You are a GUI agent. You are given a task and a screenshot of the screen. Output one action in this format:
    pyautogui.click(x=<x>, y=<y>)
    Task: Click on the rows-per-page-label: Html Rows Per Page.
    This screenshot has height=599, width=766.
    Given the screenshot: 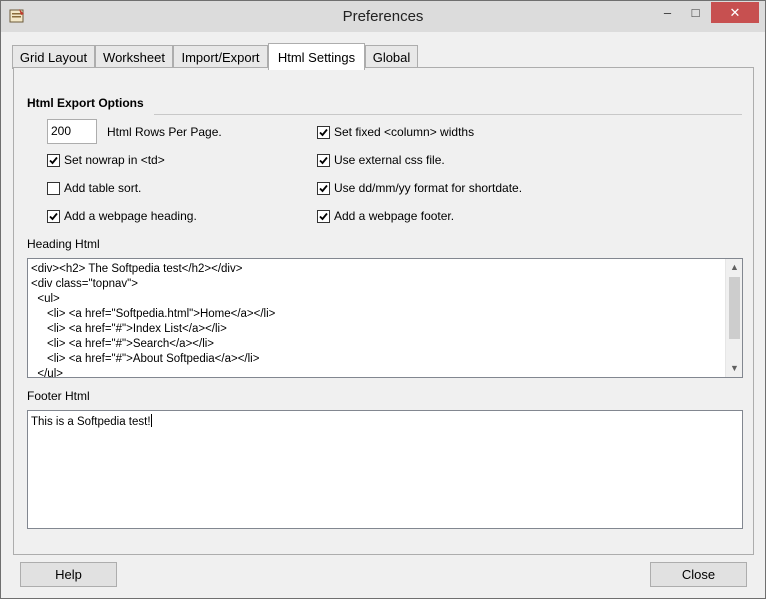 What is the action you would take?
    pyautogui.click(x=164, y=132)
    